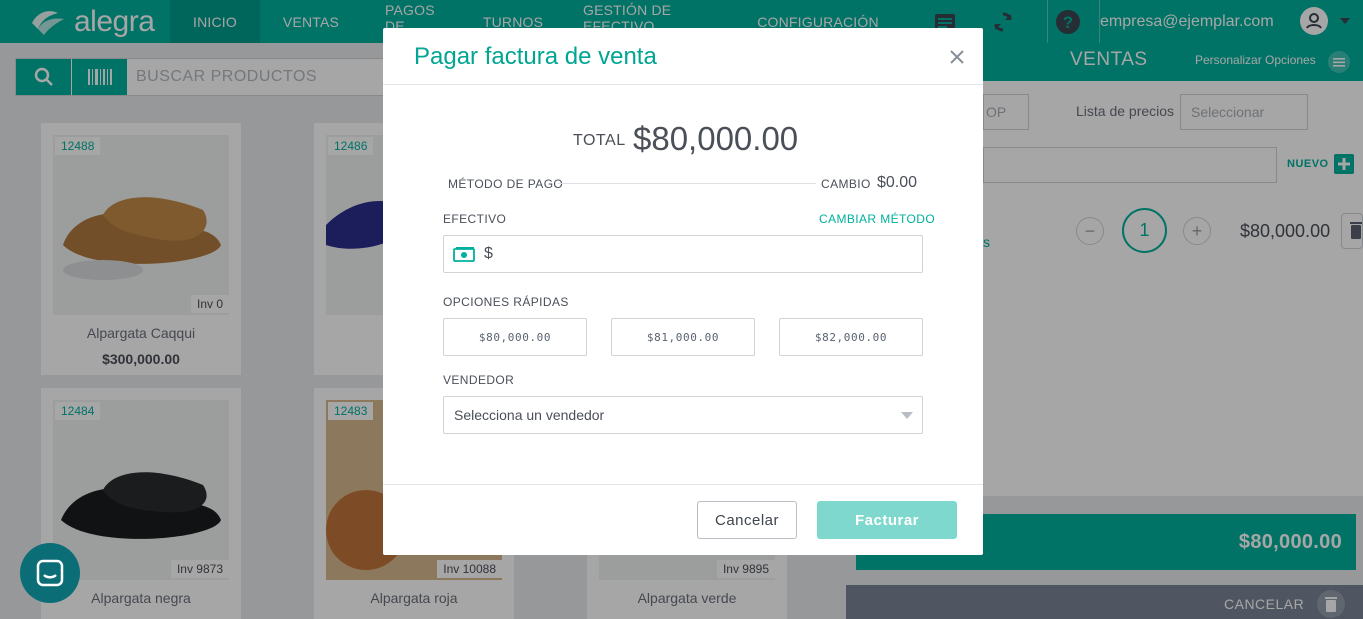 This screenshot has height=619, width=1363. I want to click on quick-option-label: $81,000.00, so click(683, 337).